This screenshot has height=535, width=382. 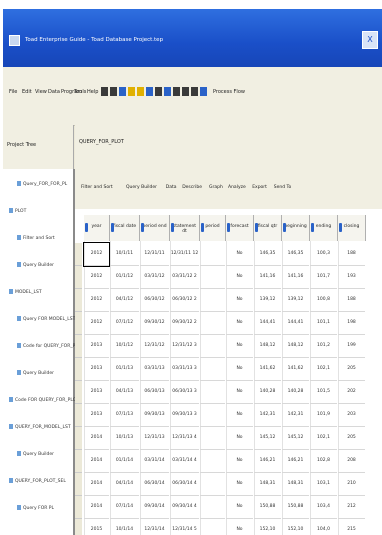 What do you see at coordinates (213, 228) in the screenshot?
I see `column-header: period` at bounding box center [213, 228].